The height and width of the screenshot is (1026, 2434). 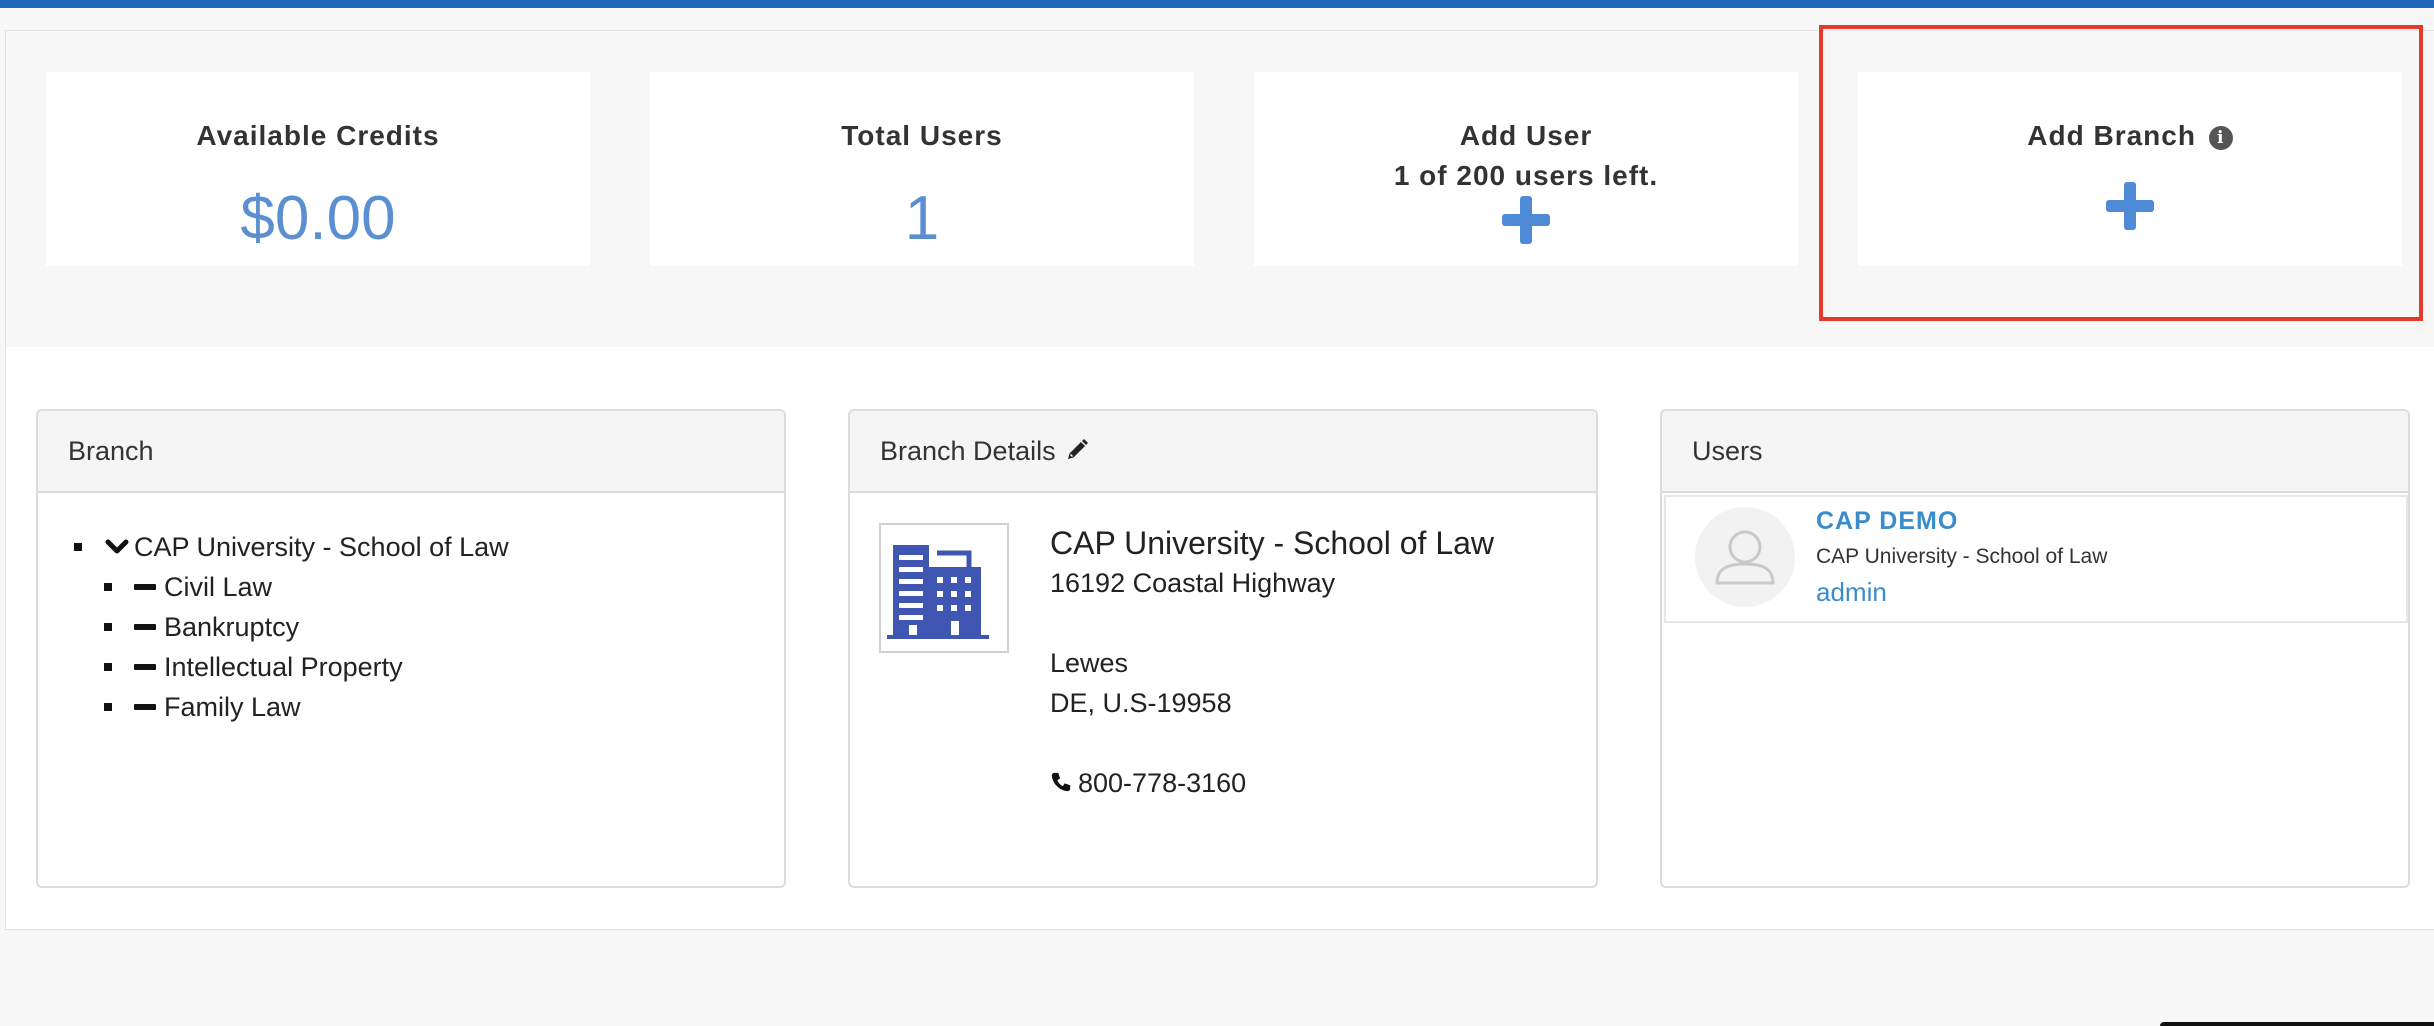 I want to click on user-role-link: admin, so click(x=1851, y=592).